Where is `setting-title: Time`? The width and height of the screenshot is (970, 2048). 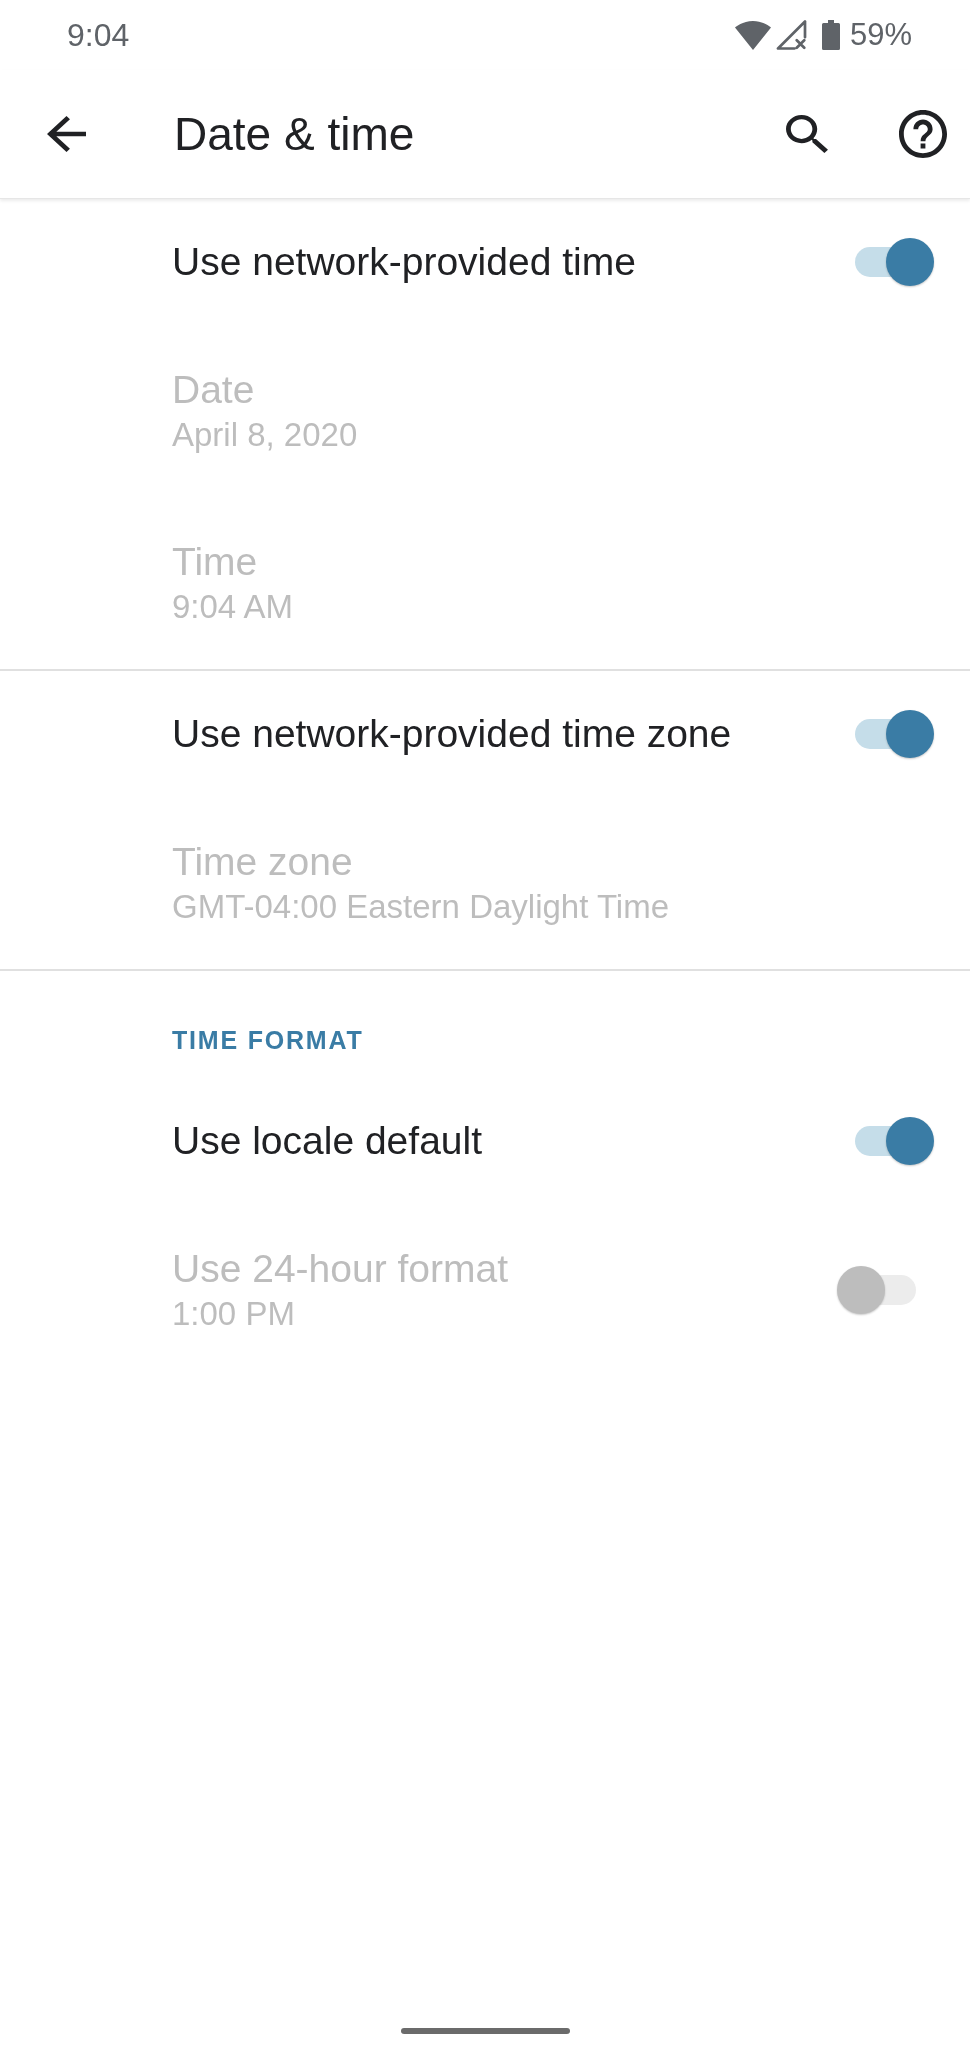
setting-title: Time is located at coordinates (215, 562).